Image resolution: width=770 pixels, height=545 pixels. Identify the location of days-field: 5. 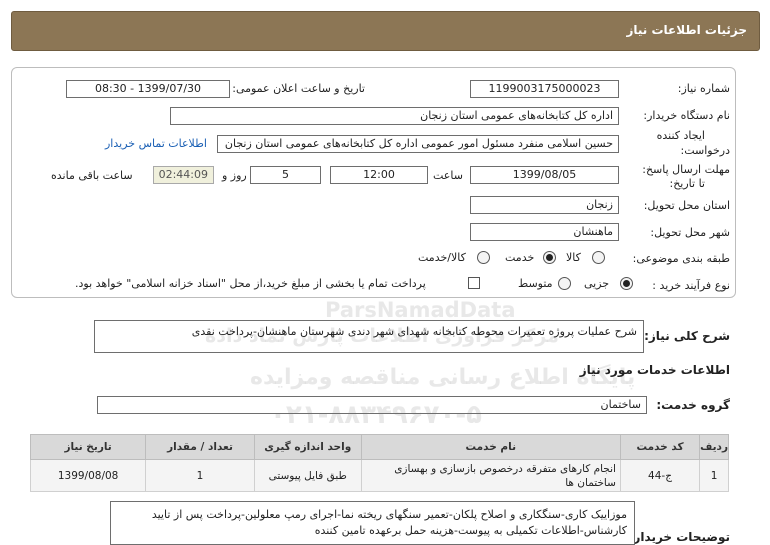
(285, 175).